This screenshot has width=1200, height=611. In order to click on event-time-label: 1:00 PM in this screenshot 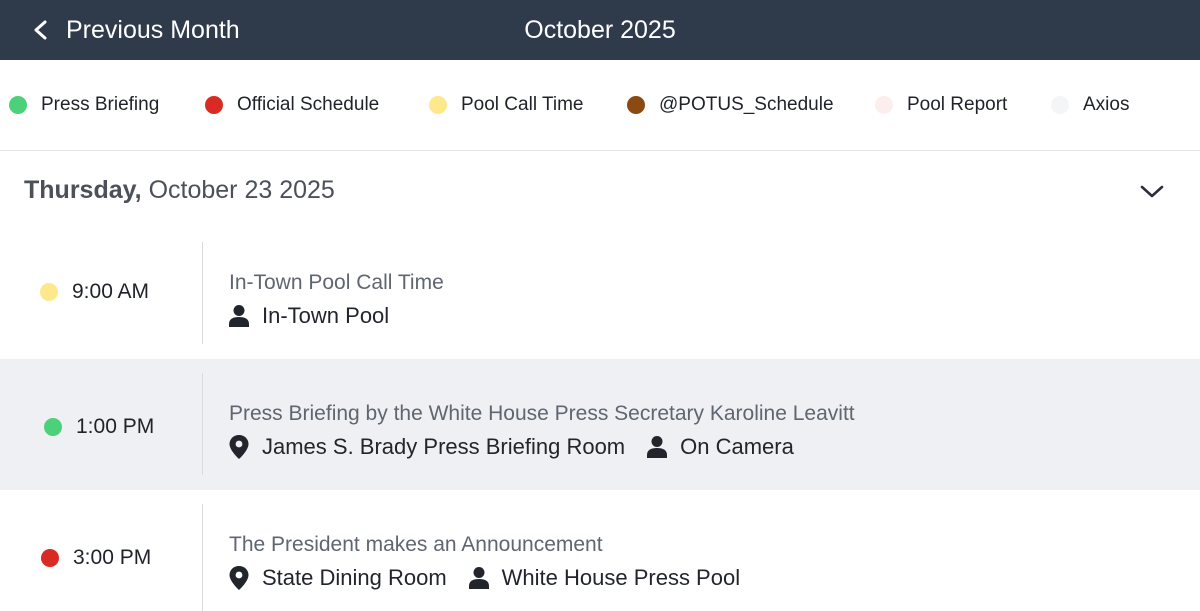, I will do `click(115, 426)`.